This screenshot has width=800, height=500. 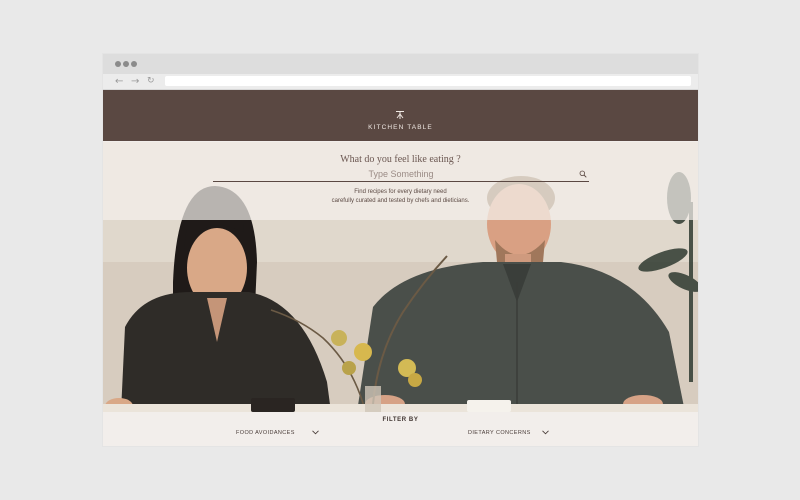 What do you see at coordinates (428, 81) in the screenshot?
I see `address-bar` at bounding box center [428, 81].